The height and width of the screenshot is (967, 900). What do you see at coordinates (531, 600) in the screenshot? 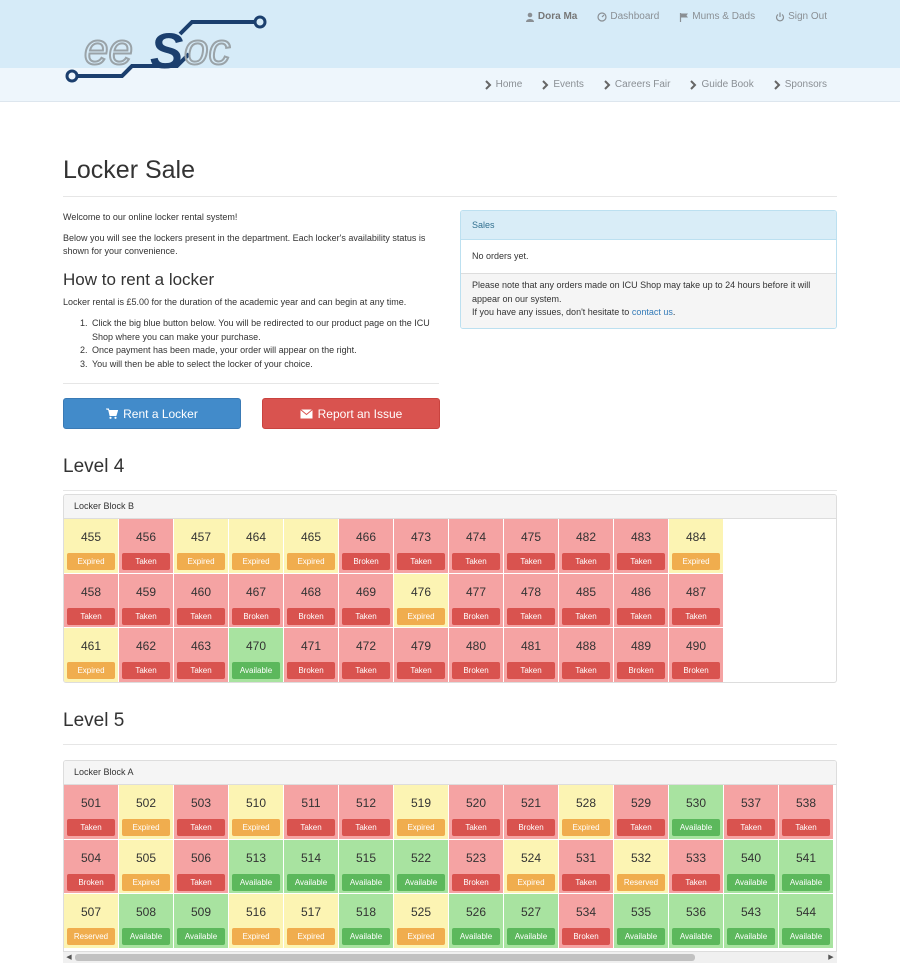
I see `locker-478: 478 Taken` at bounding box center [531, 600].